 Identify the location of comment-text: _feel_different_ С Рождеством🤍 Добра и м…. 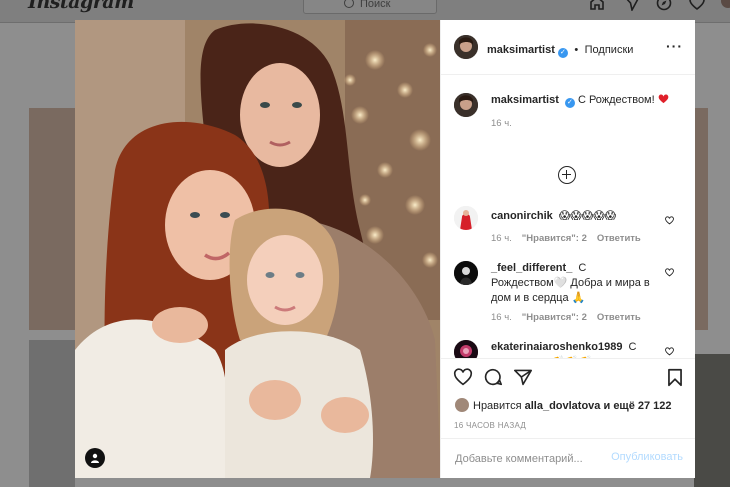
(571, 283).